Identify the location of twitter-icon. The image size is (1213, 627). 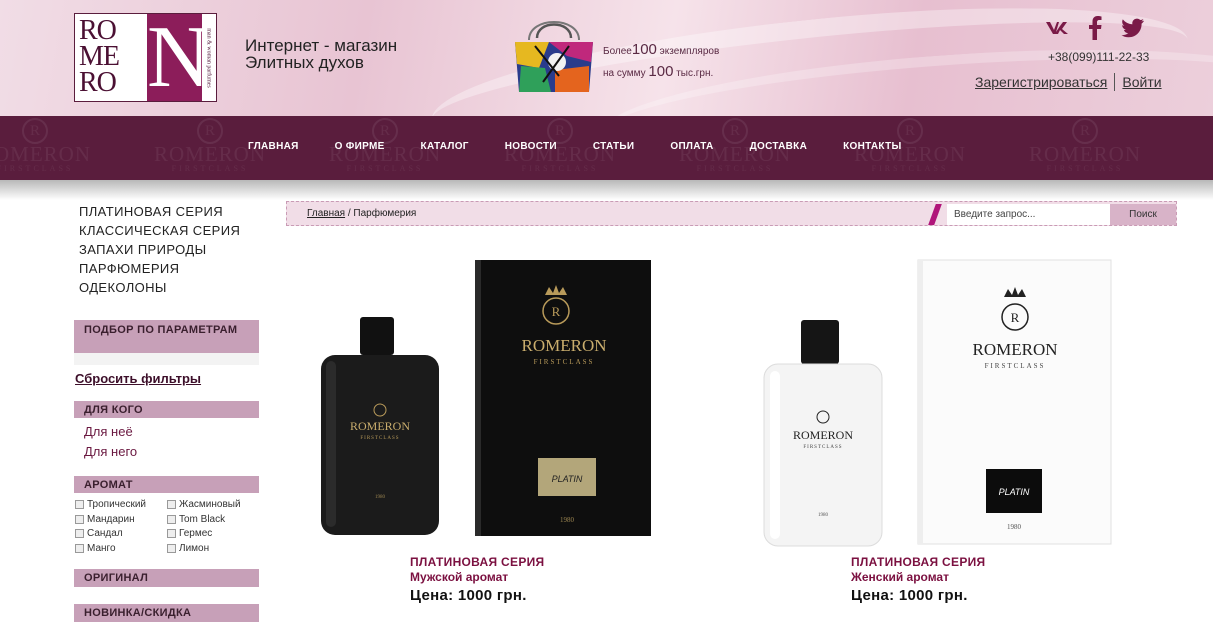
(1133, 28).